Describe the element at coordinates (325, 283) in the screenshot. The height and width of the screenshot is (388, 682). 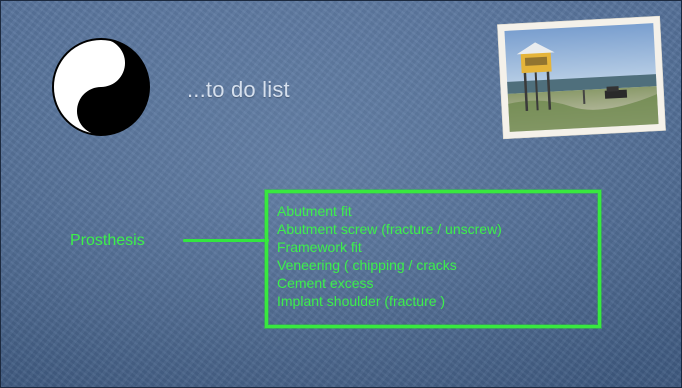
I see `list-item: Cement excess` at that location.